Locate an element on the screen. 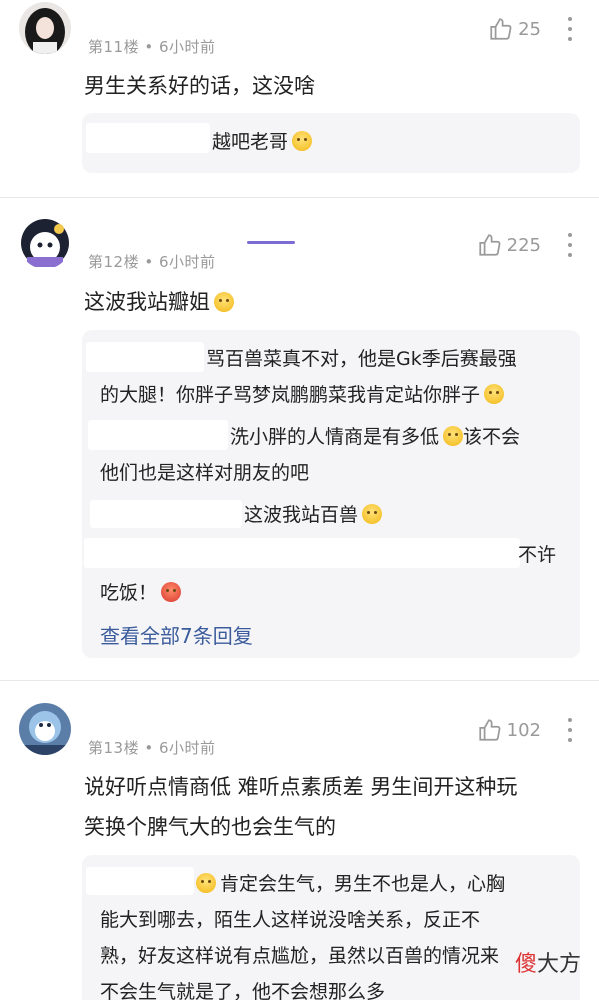 The width and height of the screenshot is (599, 1000). comment-text: 说好听点情商低 难听点素质差 男生间开这种玩 is located at coordinates (301, 787).